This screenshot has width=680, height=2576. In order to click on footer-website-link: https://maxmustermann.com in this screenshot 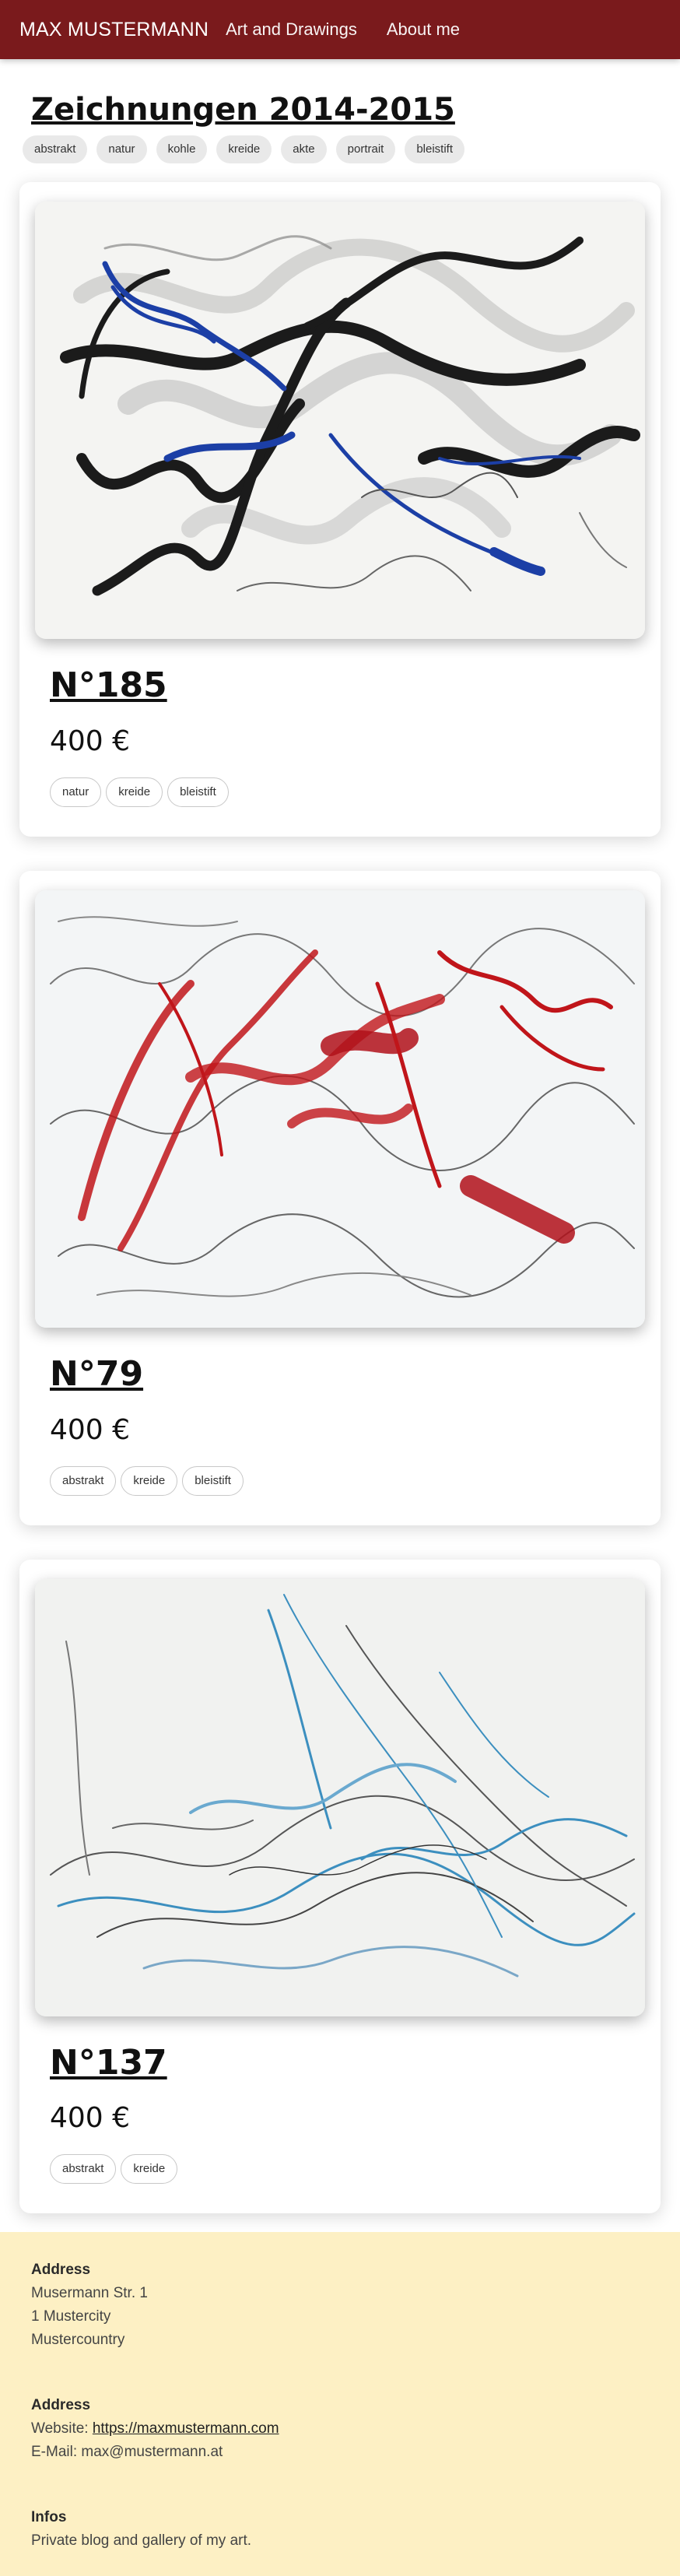, I will do `click(186, 2429)`.